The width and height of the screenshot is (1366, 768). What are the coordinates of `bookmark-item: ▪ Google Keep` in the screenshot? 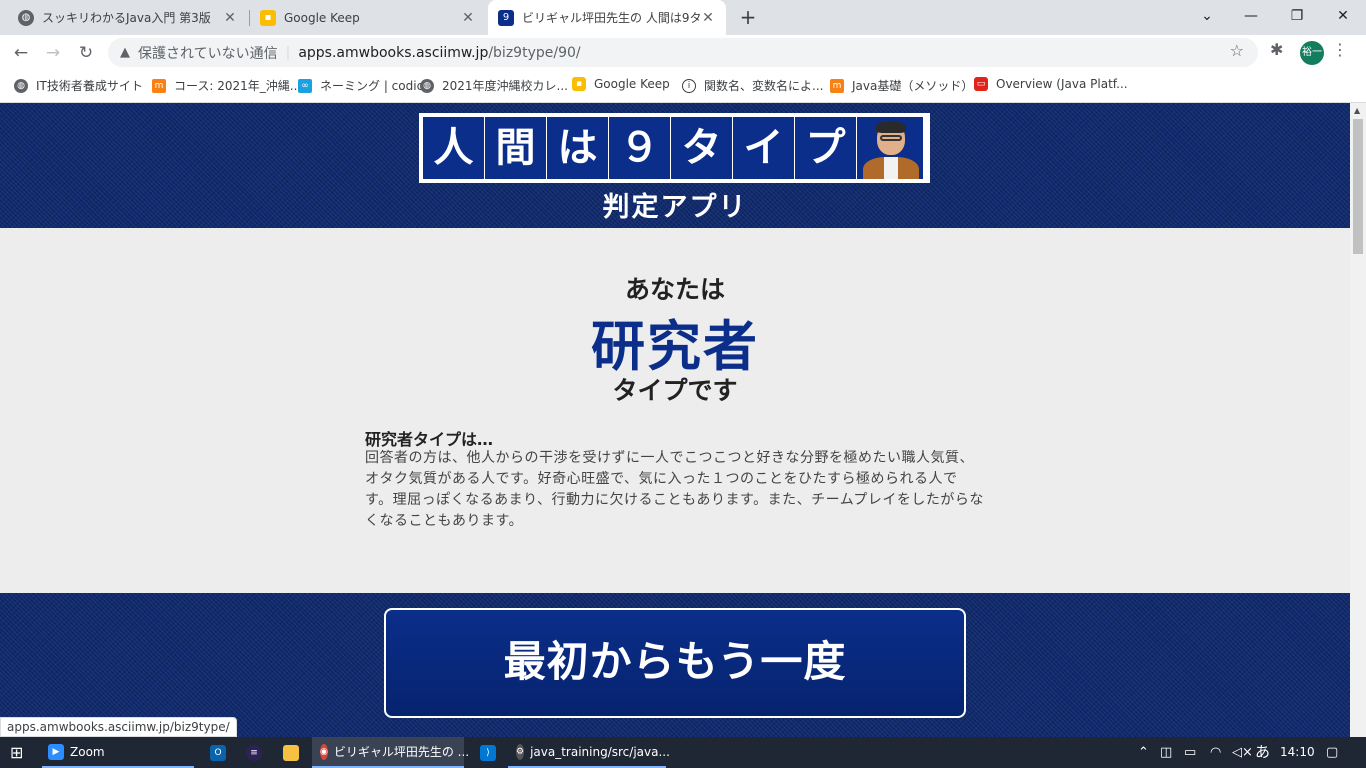 It's located at (621, 84).